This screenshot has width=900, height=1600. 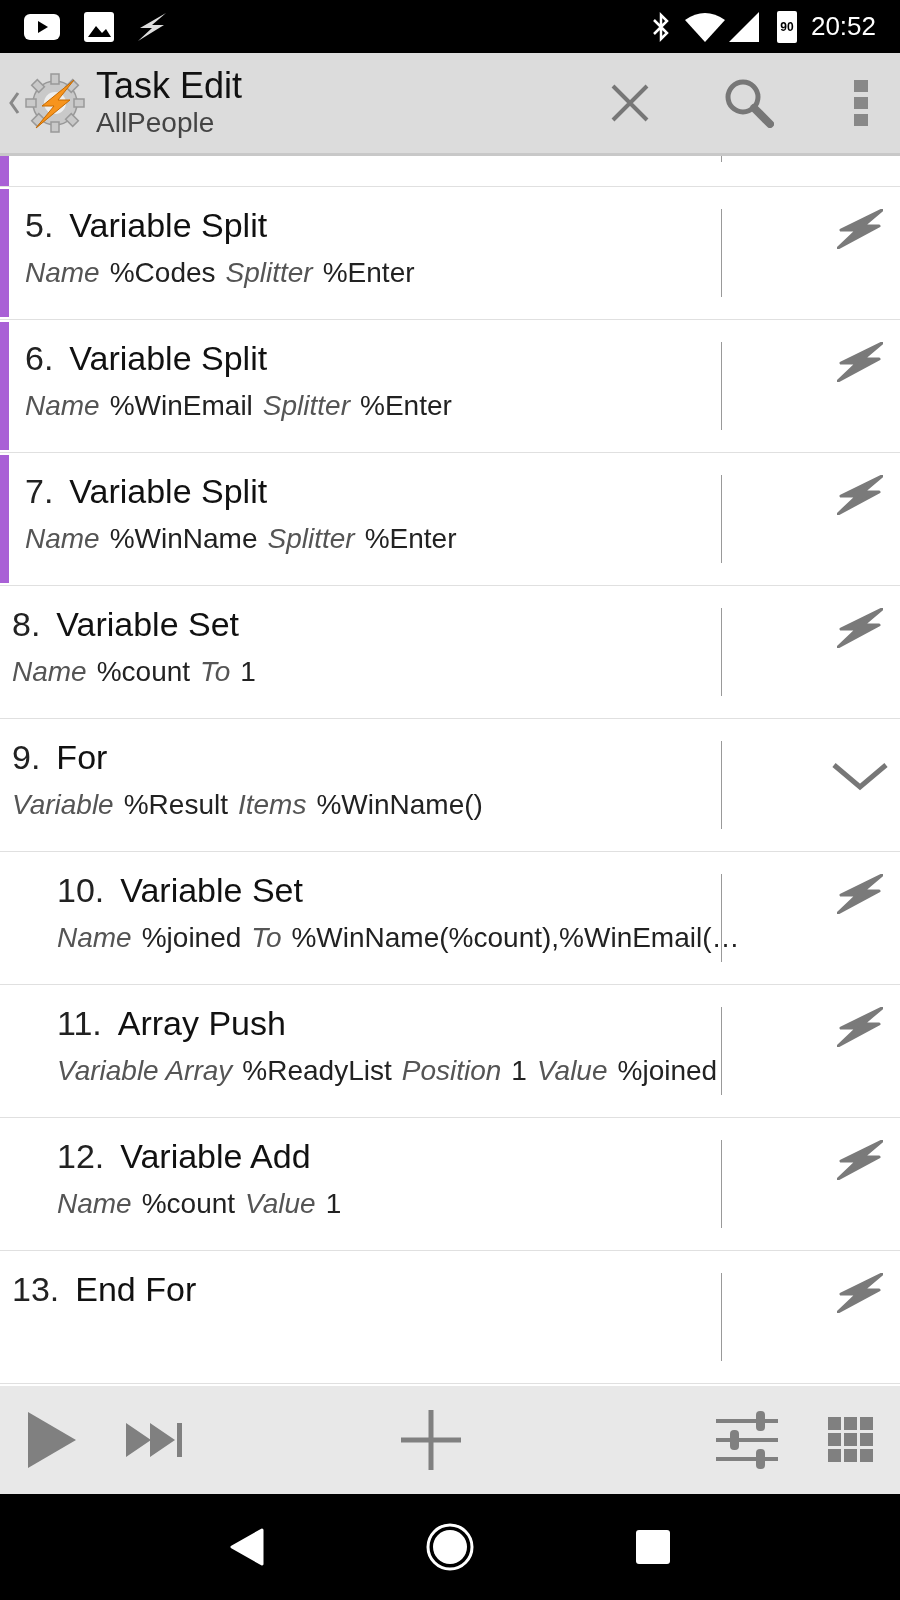 What do you see at coordinates (721, 159) in the screenshot?
I see `divider` at bounding box center [721, 159].